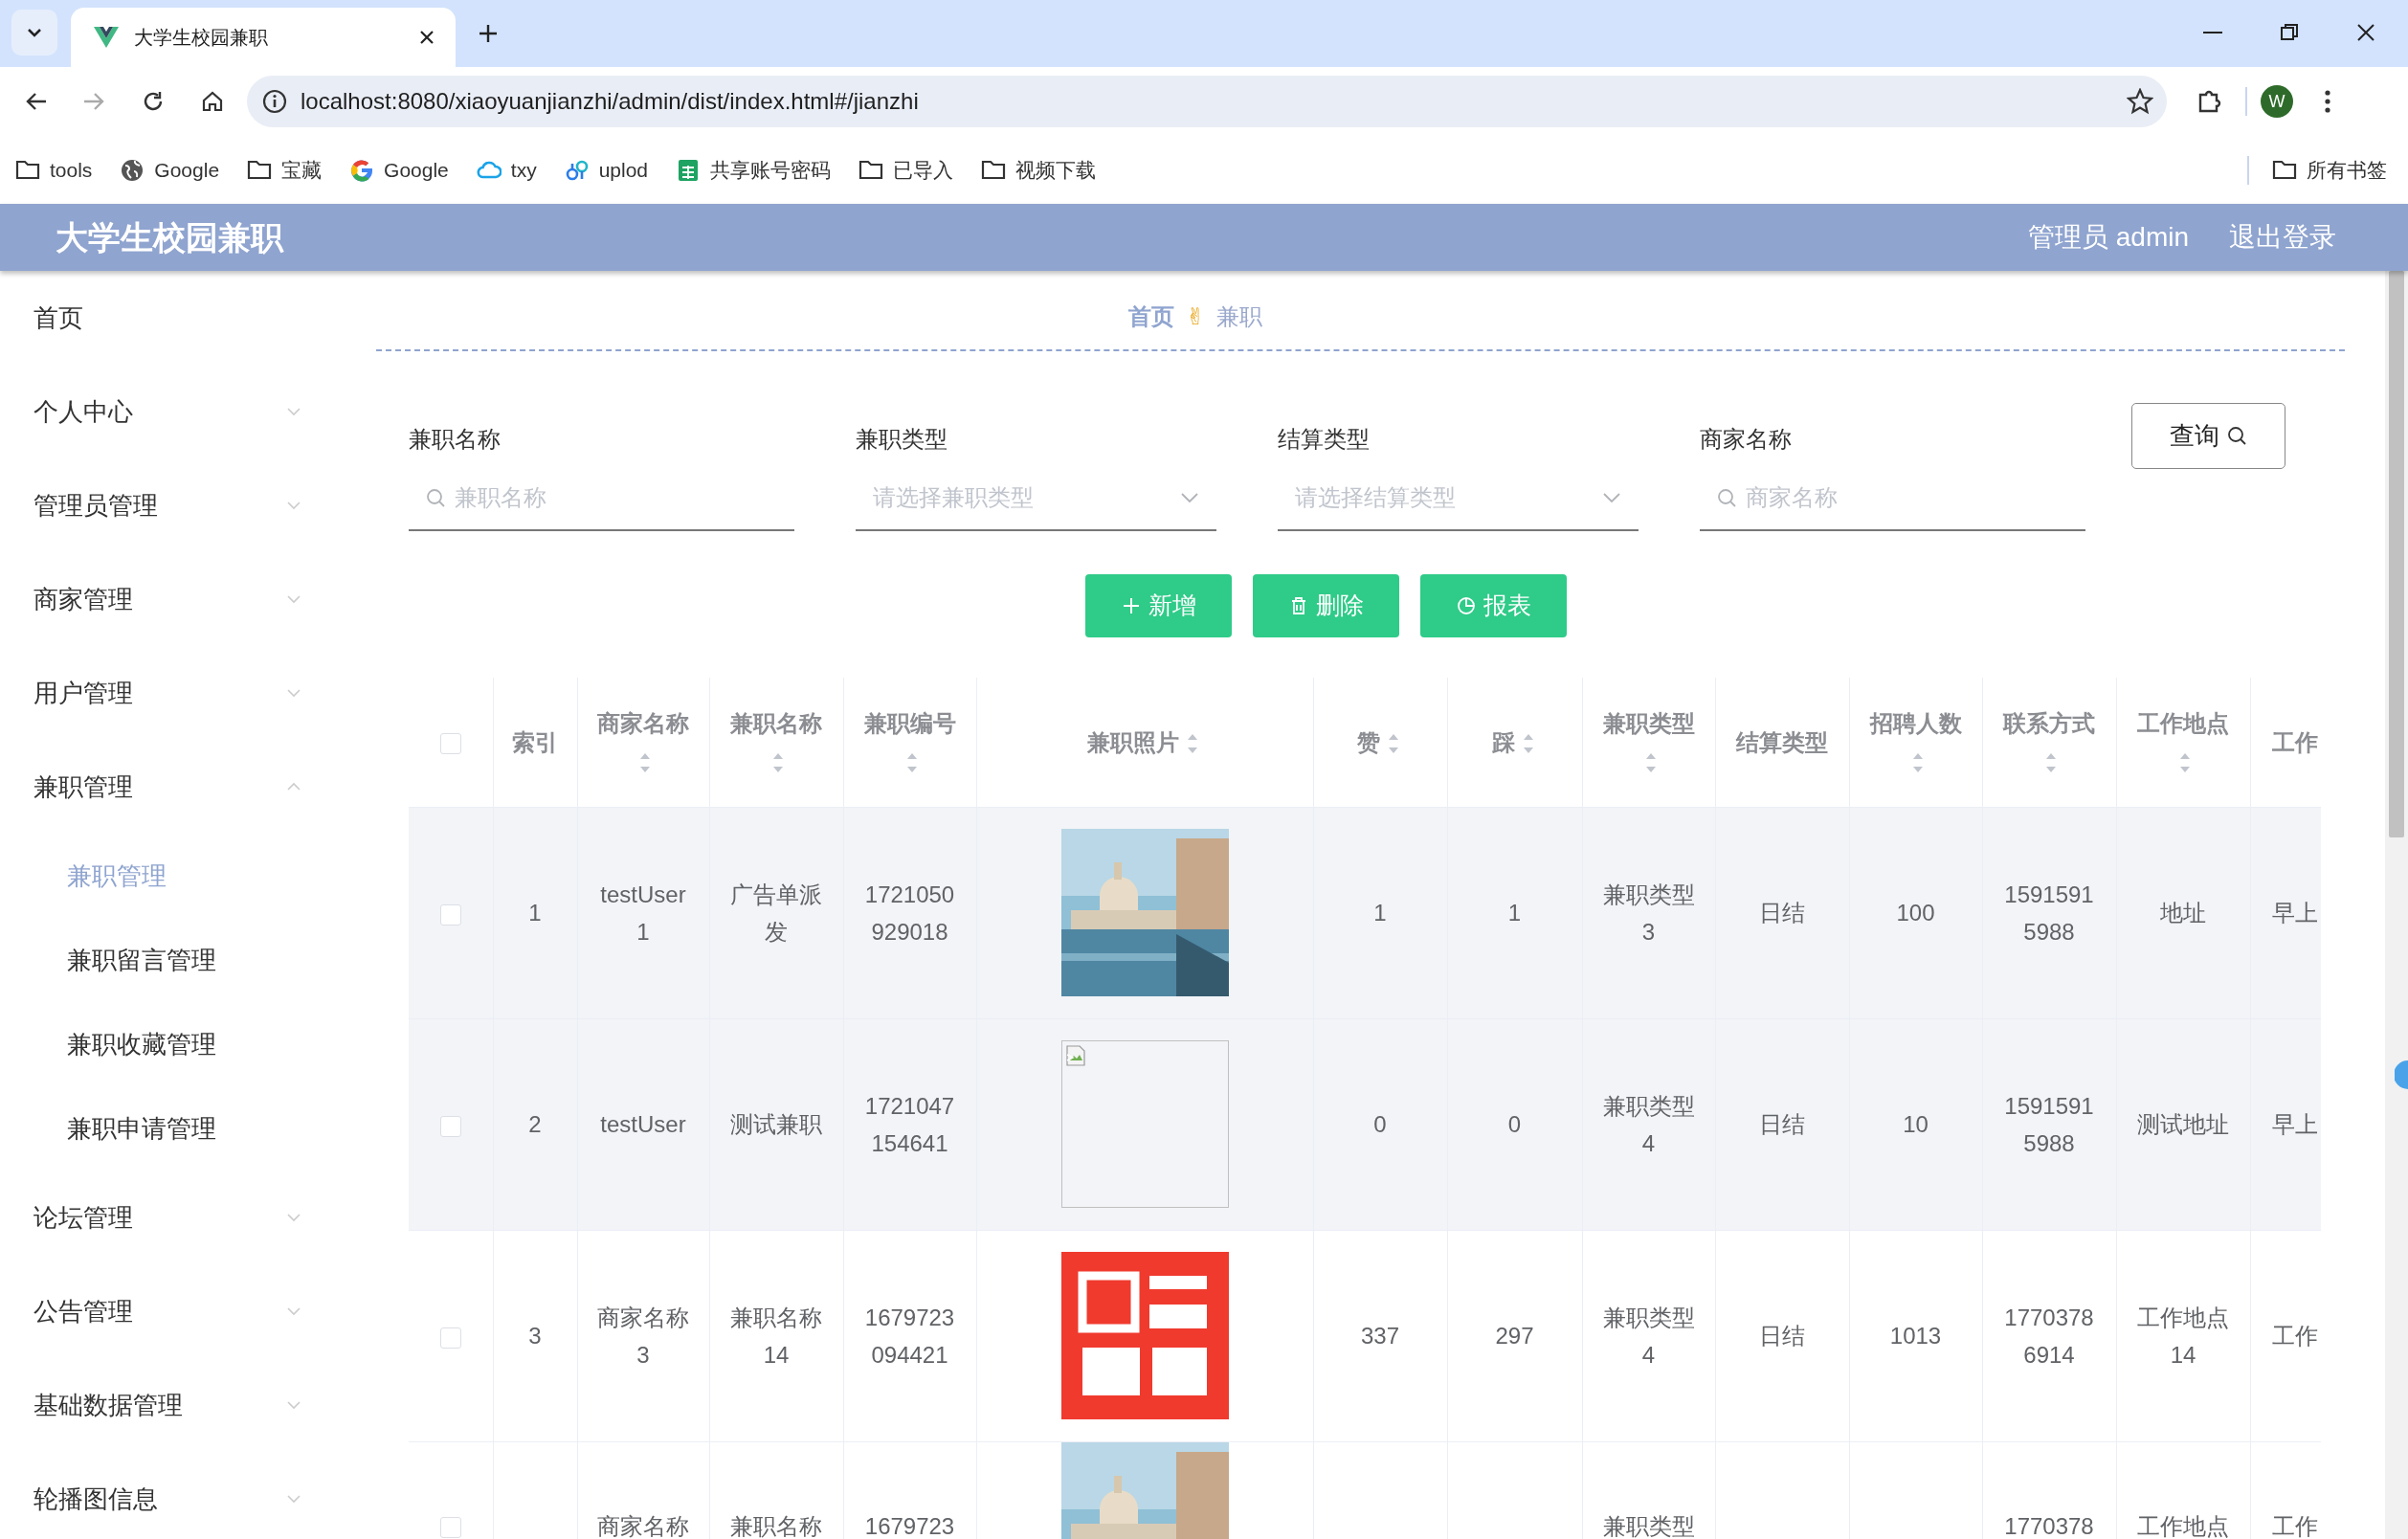 The image size is (2408, 1539). What do you see at coordinates (535, 1336) in the screenshot?
I see `table-cell: 3` at bounding box center [535, 1336].